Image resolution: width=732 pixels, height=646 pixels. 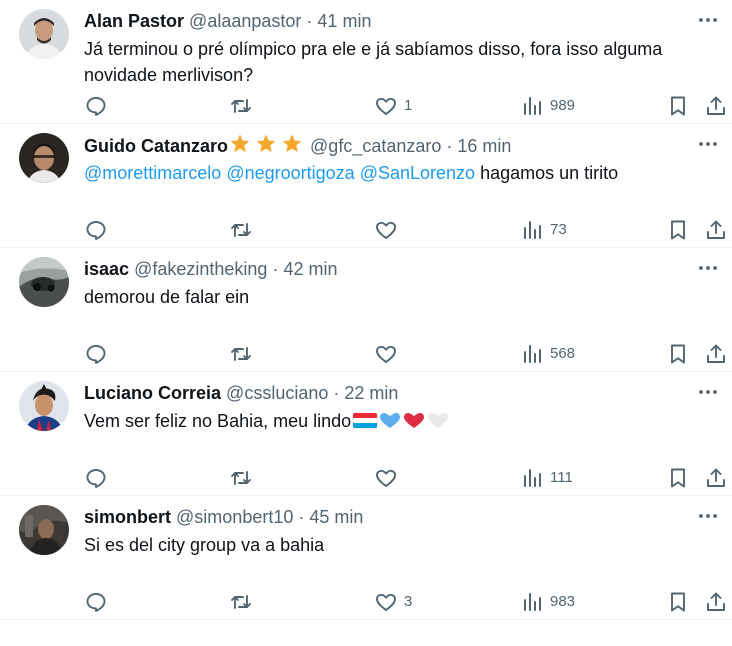 What do you see at coordinates (378, 269) in the screenshot?
I see `tweet-header: isaac @fakezintheking · 42 min` at bounding box center [378, 269].